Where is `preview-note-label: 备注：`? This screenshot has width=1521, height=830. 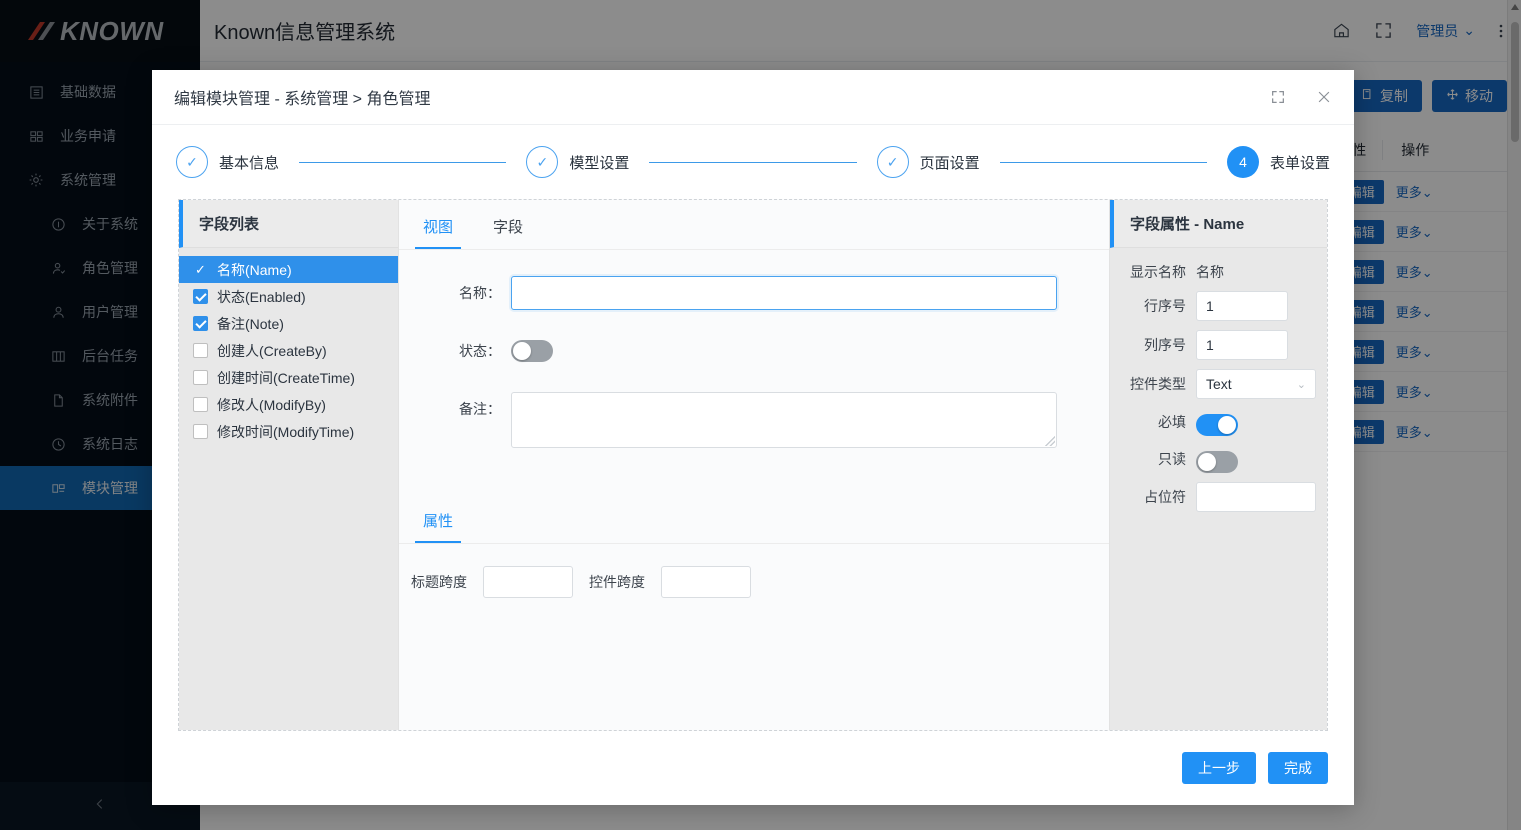
preview-note-label: 备注： is located at coordinates (480, 409).